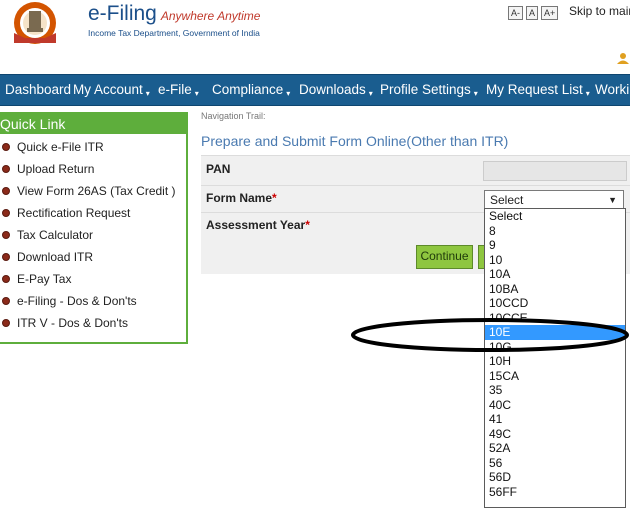  What do you see at coordinates (490, 335) in the screenshot?
I see `annotation-ellipse` at bounding box center [490, 335].